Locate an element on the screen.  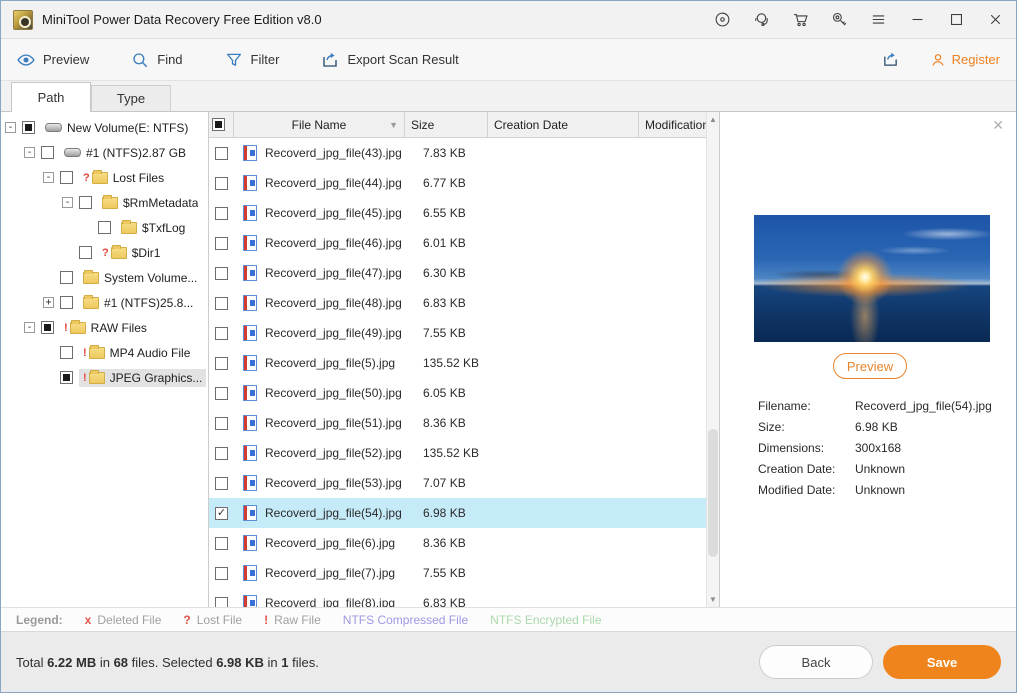
scrollbar-thumb is located at coordinates (713, 493).